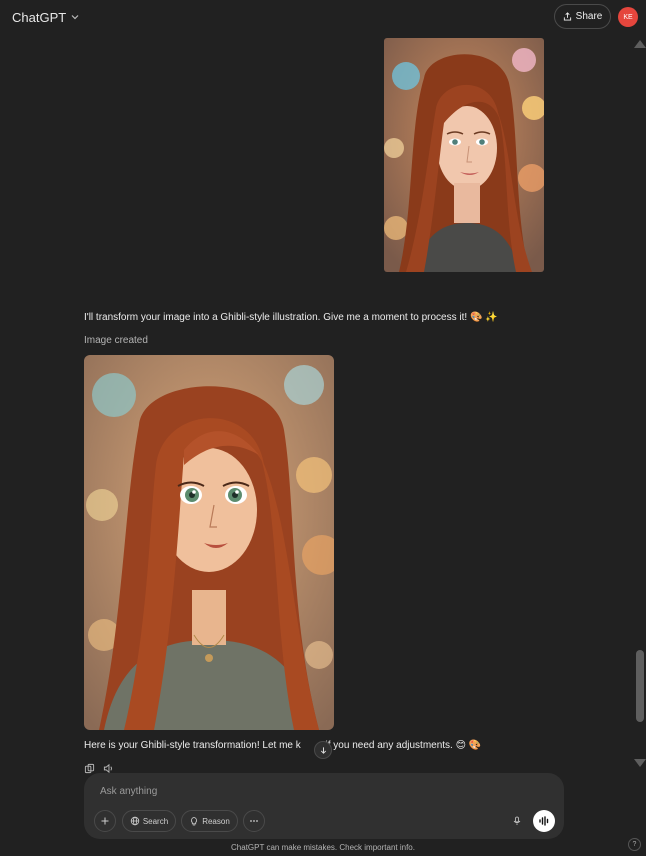 This screenshot has height=856, width=646. Describe the element at coordinates (640, 686) in the screenshot. I see `scrollbar-thumb` at that location.